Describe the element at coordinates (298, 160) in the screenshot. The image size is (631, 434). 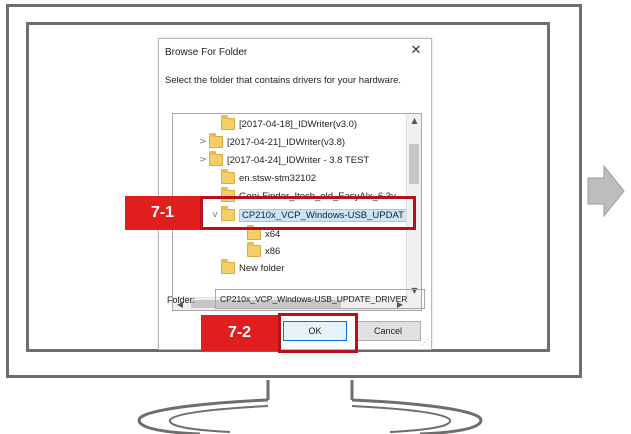
I see `tree-item-label: [2017-04-24]_IDWriter - 3.8 TEST` at that location.